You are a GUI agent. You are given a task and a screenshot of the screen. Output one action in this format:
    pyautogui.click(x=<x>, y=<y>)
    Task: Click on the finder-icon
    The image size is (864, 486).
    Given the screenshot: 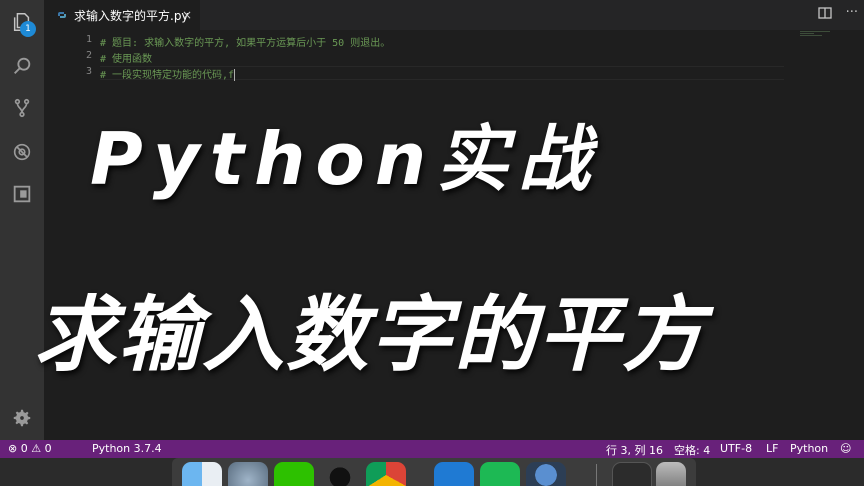 What is the action you would take?
    pyautogui.click(x=202, y=474)
    